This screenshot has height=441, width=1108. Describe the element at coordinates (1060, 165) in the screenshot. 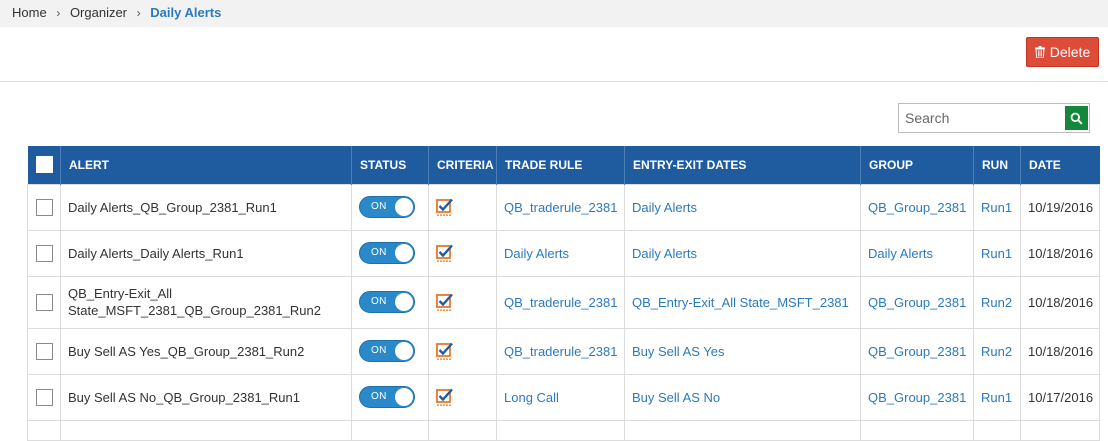

I see `header-date: DATE` at that location.